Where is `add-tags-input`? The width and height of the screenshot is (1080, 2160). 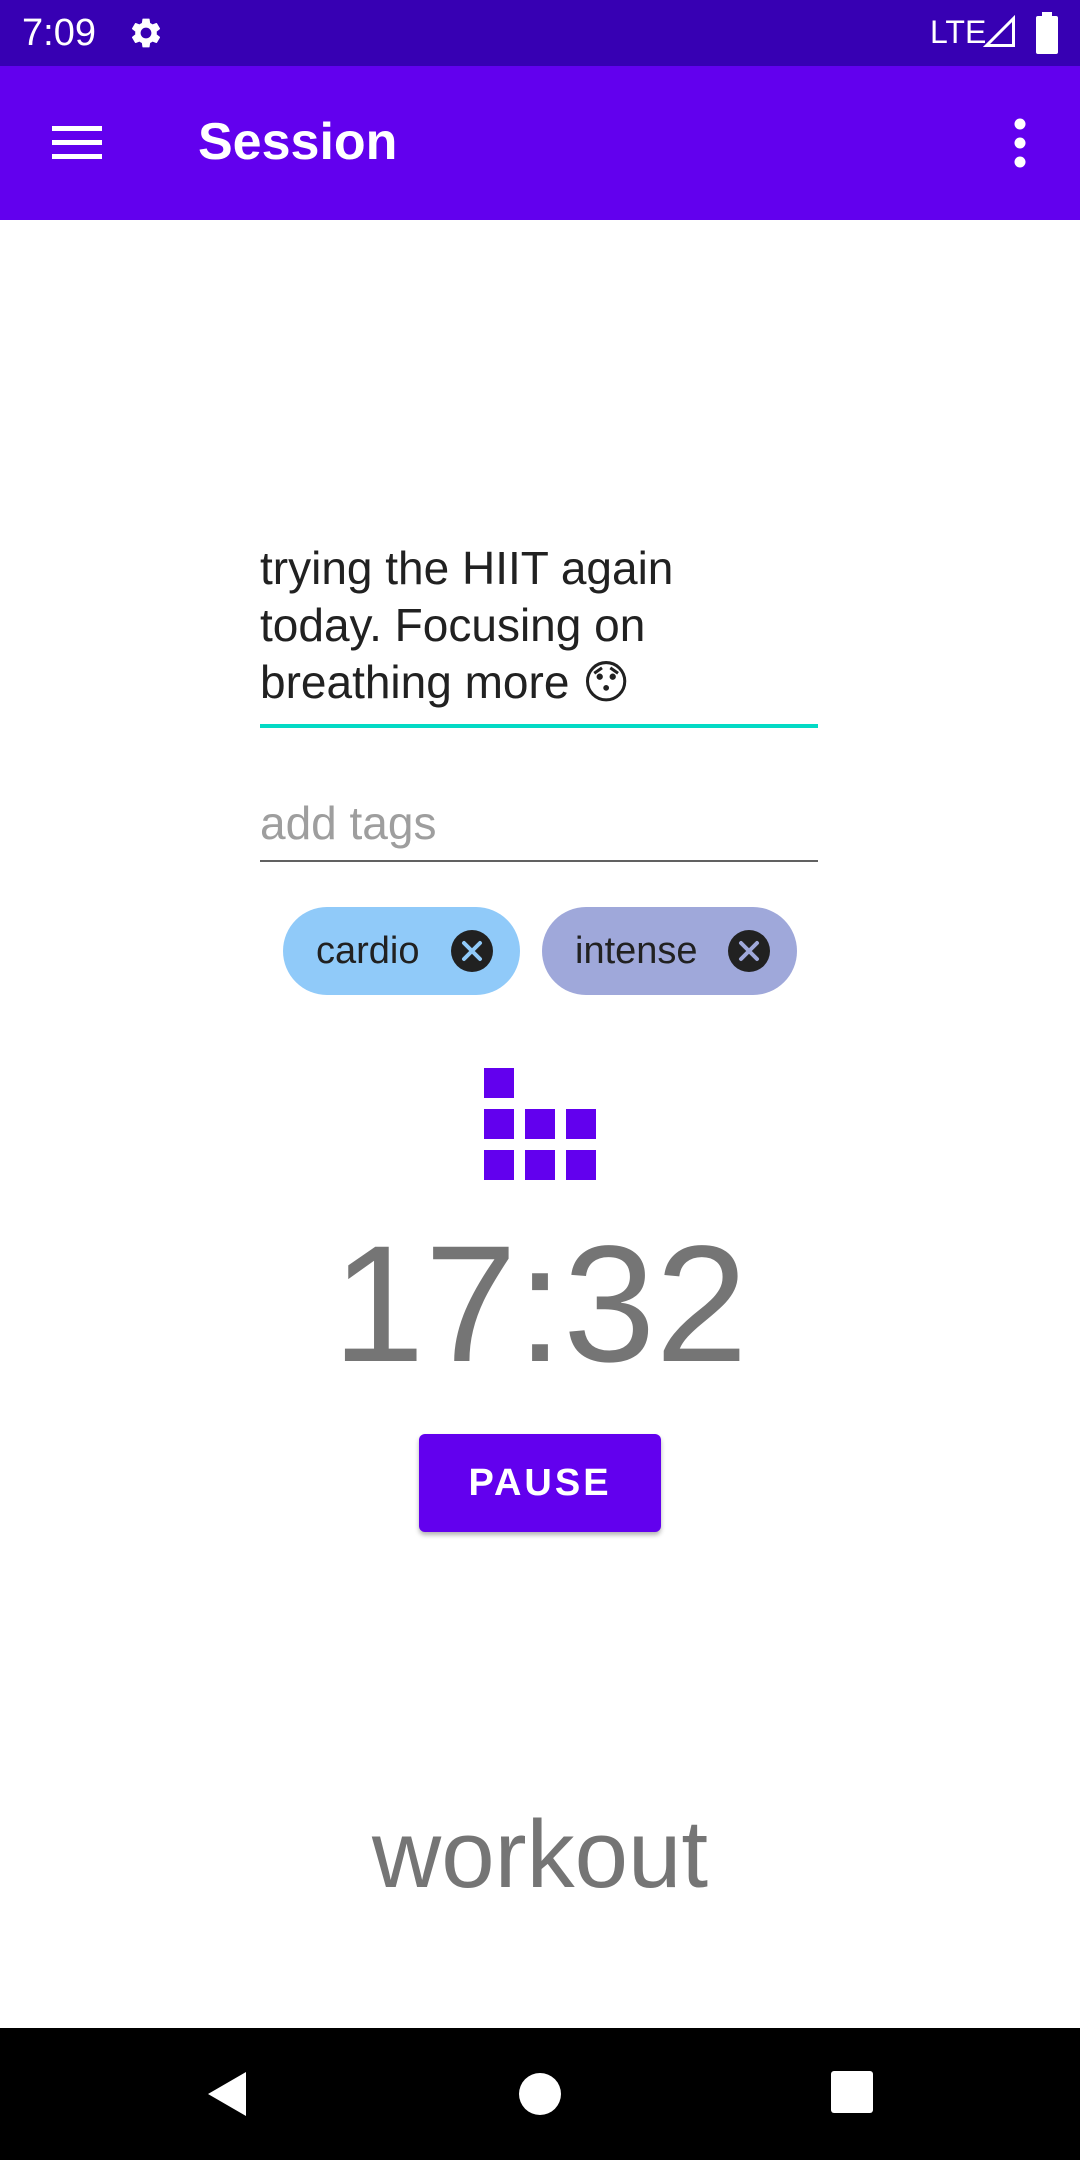 add-tags-input is located at coordinates (539, 823).